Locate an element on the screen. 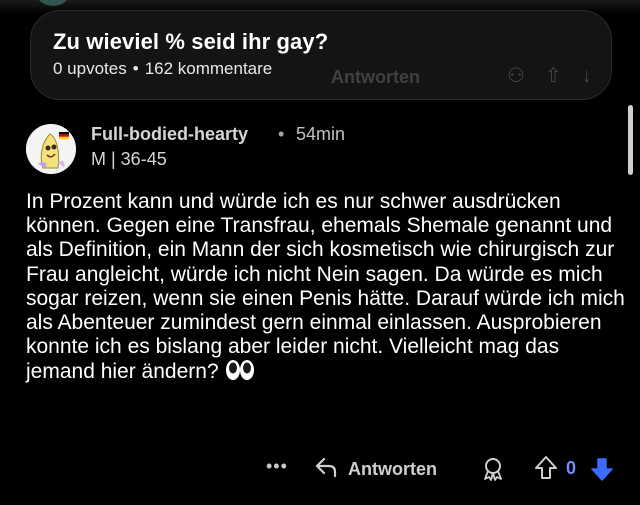 The width and height of the screenshot is (640, 505). post-upvotes: 0 upvotes is located at coordinates (90, 68).